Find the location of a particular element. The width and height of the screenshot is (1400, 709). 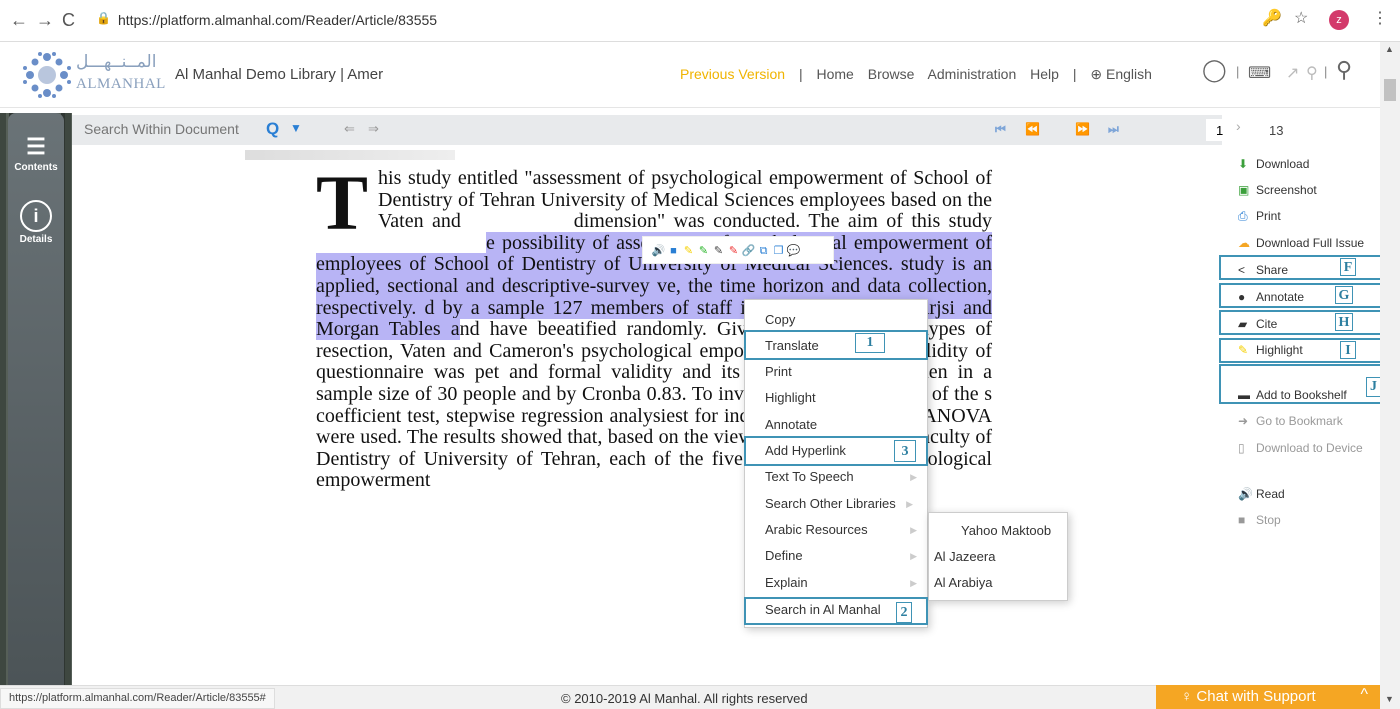

comment-icon: ● is located at coordinates (1242, 297).